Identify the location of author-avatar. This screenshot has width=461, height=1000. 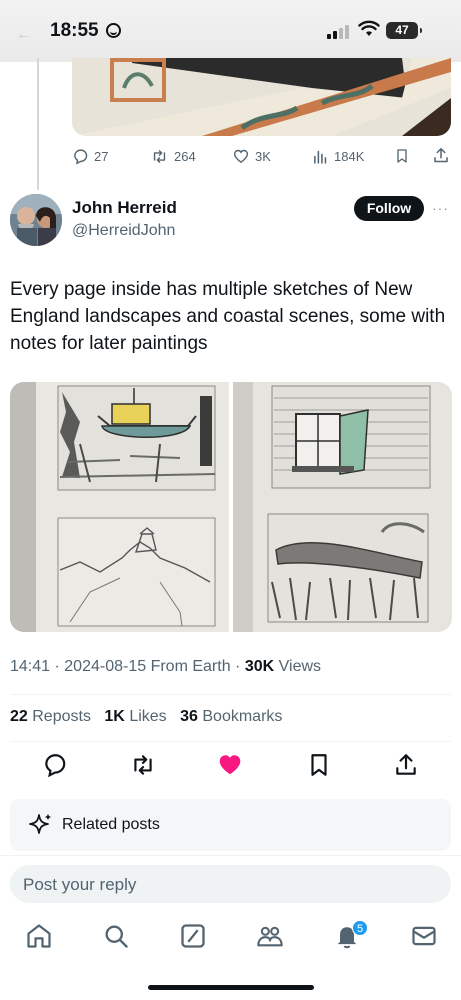
(36, 220).